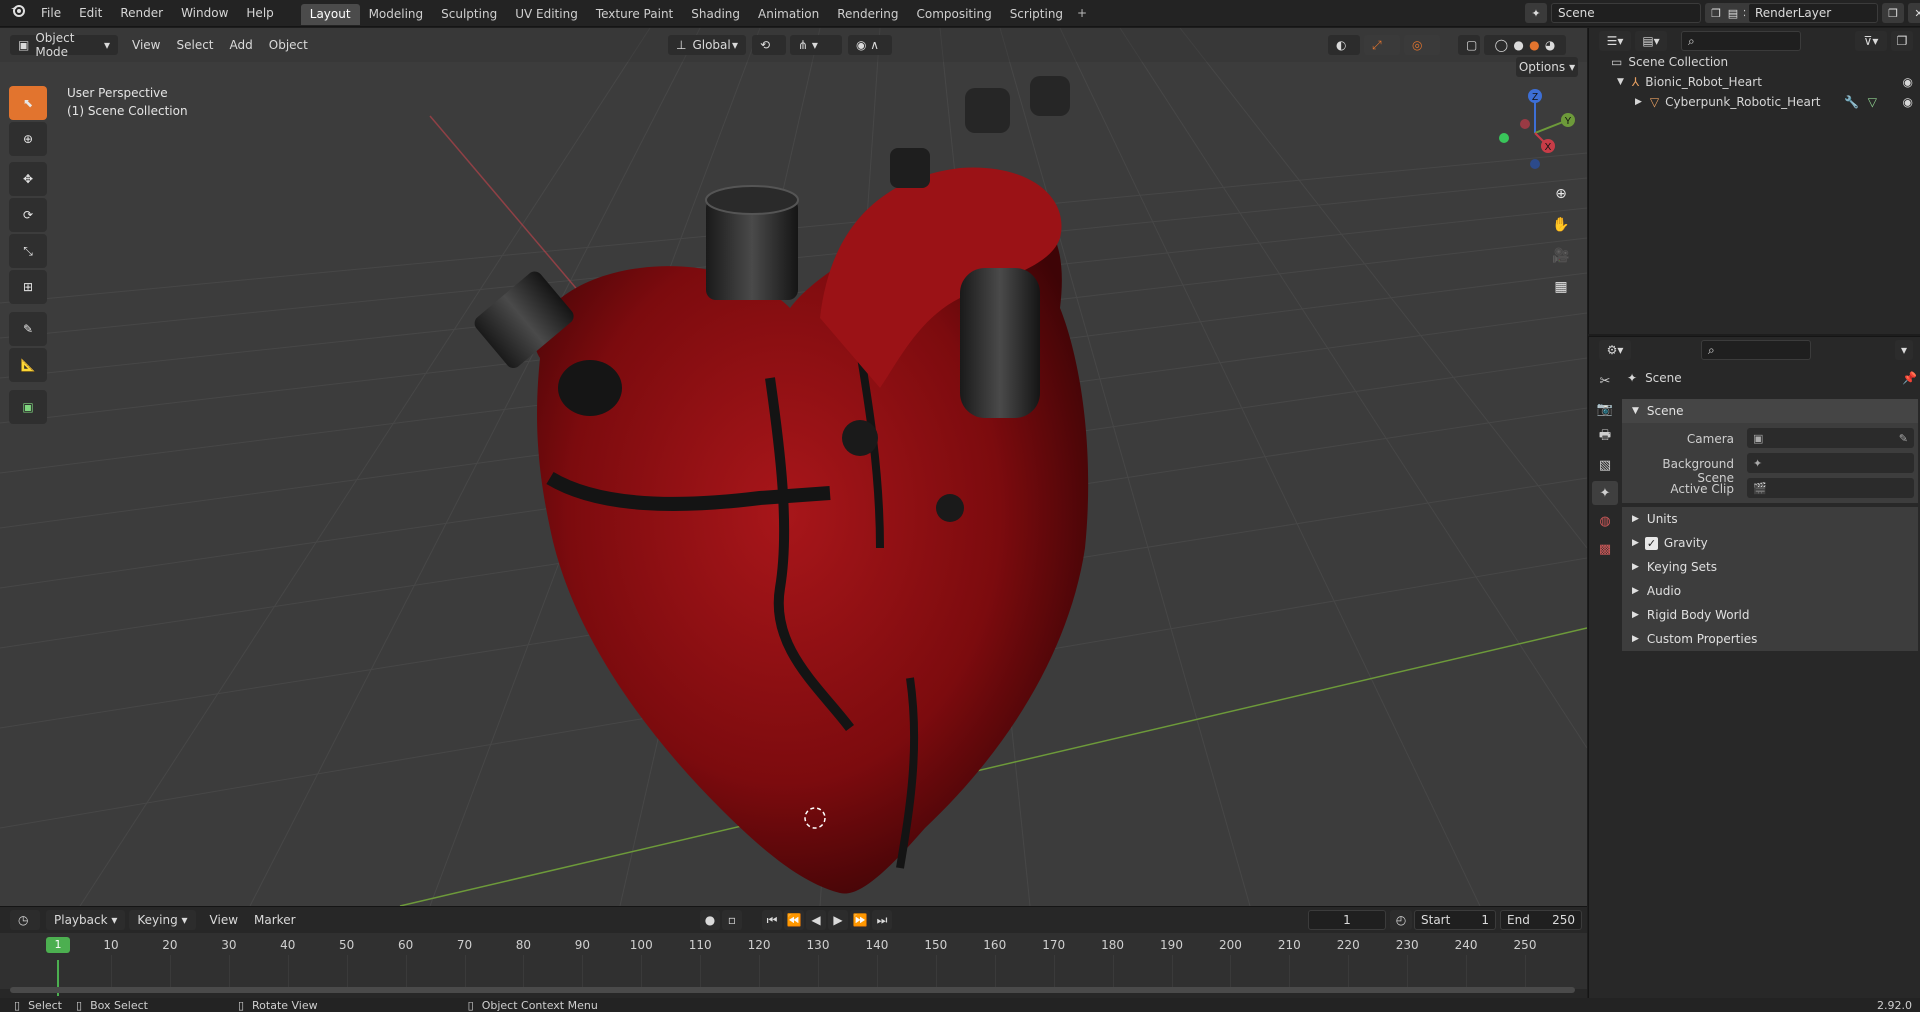  What do you see at coordinates (794, 920) in the screenshot?
I see `prev-keyframe-icon: ⏪` at bounding box center [794, 920].